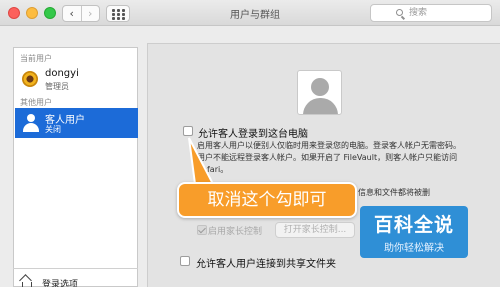  Describe the element at coordinates (53, 129) in the screenshot. I see `guest-user-status: 关闭` at that location.